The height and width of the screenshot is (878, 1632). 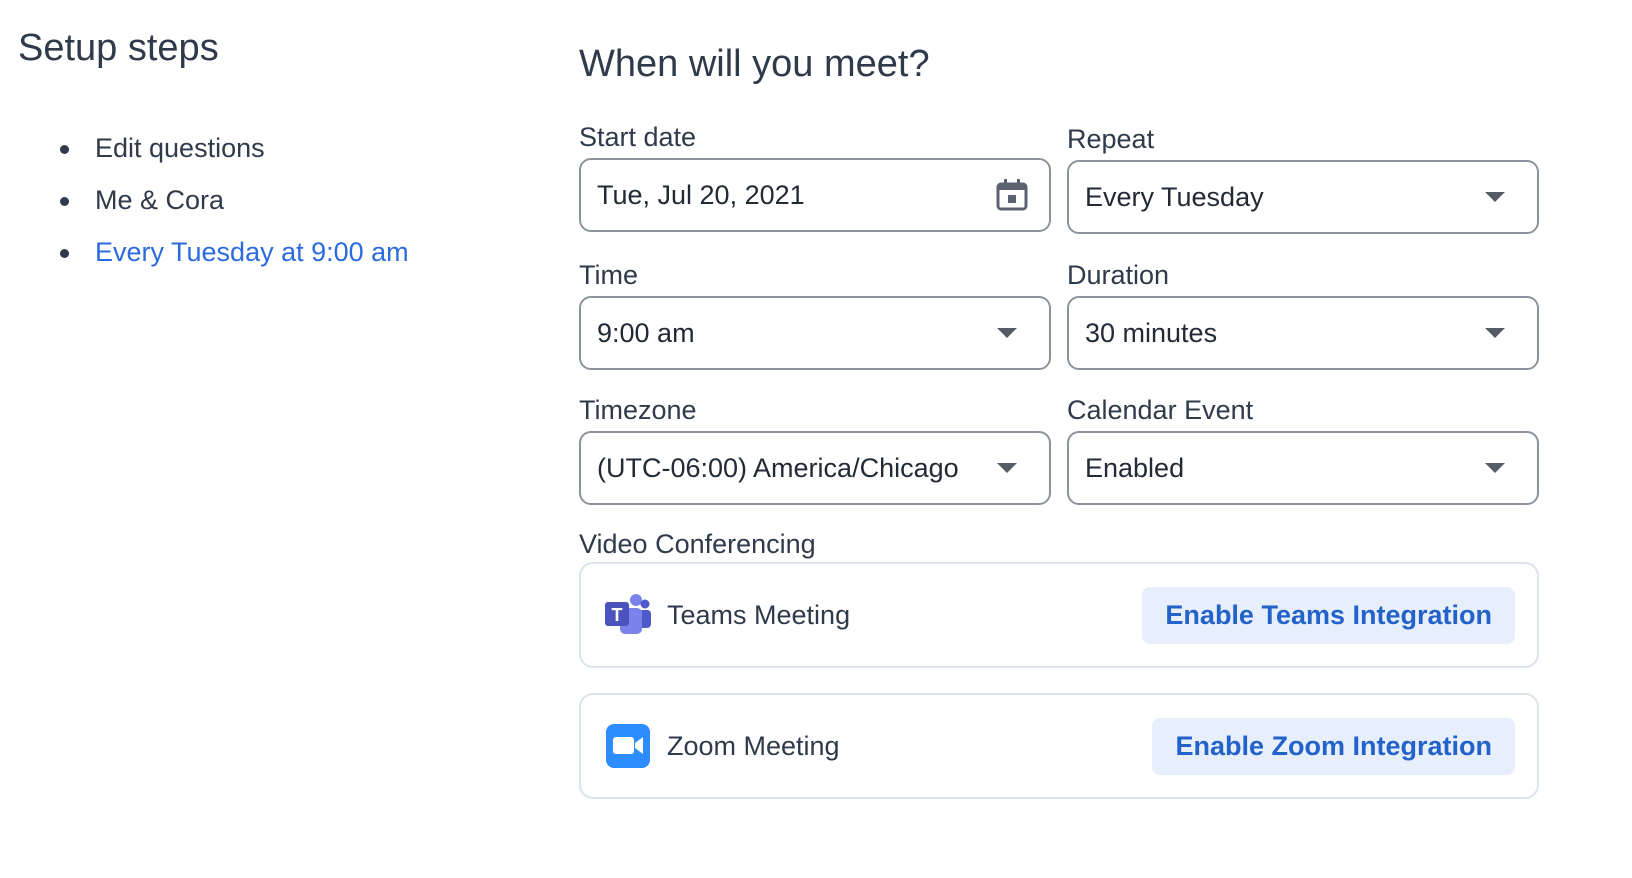 I want to click on duration-value: 30 minutes, so click(x=1151, y=332).